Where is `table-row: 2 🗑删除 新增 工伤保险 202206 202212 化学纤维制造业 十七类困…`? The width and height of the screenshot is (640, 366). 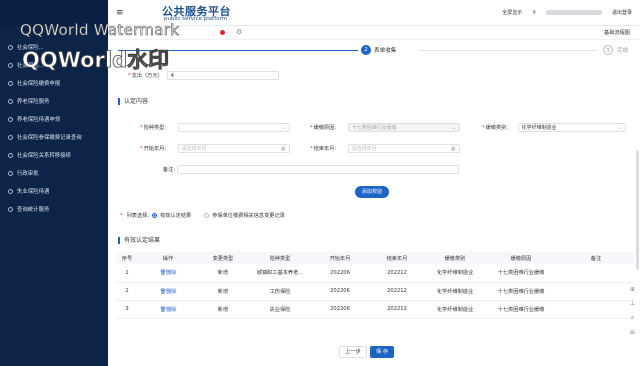
table-row: 2 🗑删除 新增 工伤保险 202206 202212 化学纤维制造业 十七类困… is located at coordinates (375, 291).